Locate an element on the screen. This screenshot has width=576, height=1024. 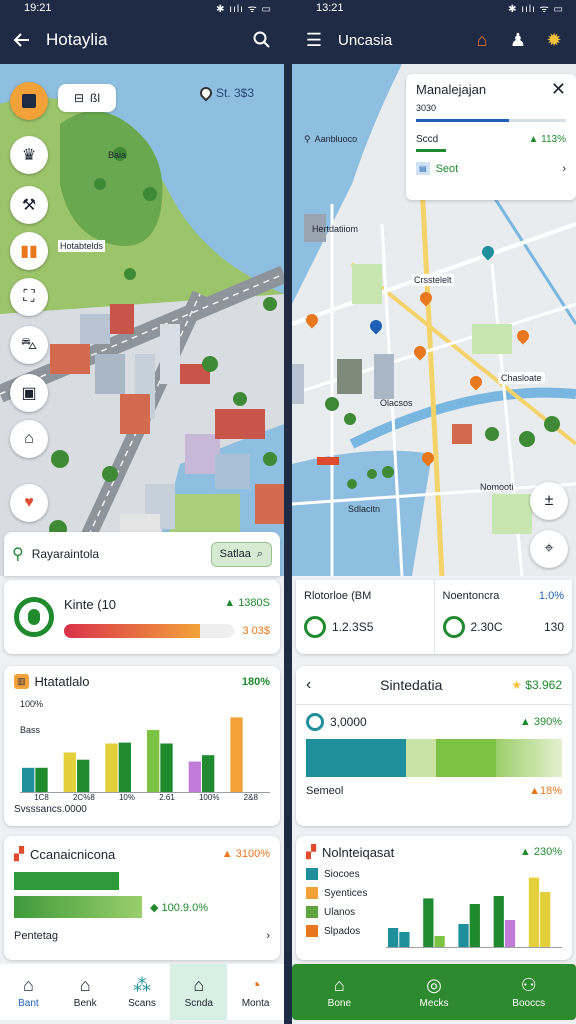
legend-item: Siocoes is located at coordinates (344, 874).